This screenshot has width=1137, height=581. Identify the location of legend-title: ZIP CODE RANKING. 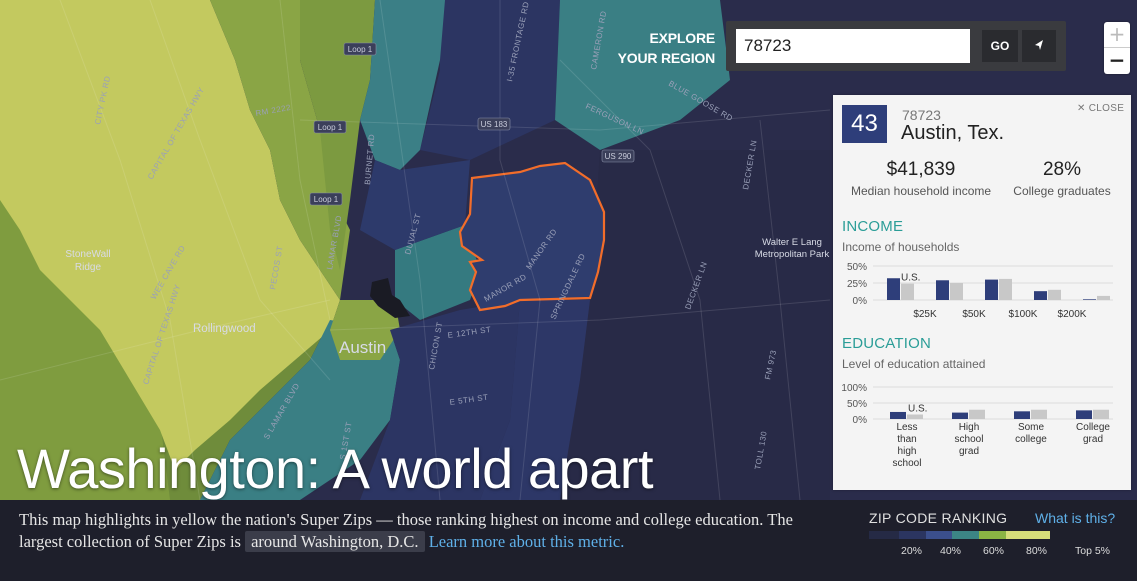
(938, 518).